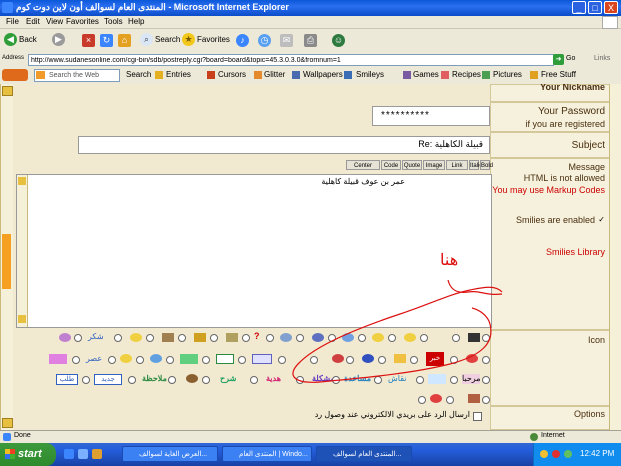 This screenshot has height=466, width=621. What do you see at coordinates (22, 319) in the screenshot?
I see `textarea-scroll-down-icon` at bounding box center [22, 319].